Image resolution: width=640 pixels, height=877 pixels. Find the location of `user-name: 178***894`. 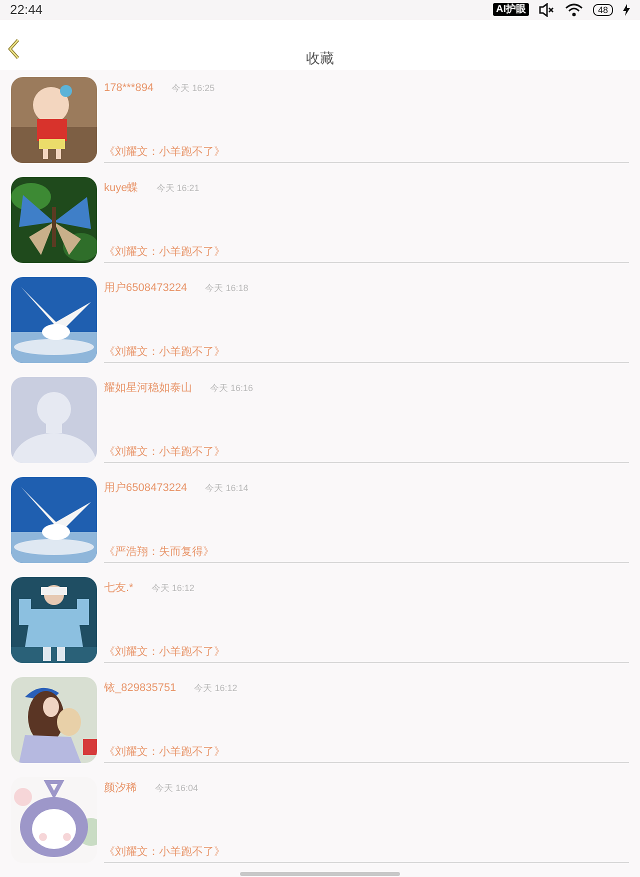

user-name: 178***894 is located at coordinates (129, 88).